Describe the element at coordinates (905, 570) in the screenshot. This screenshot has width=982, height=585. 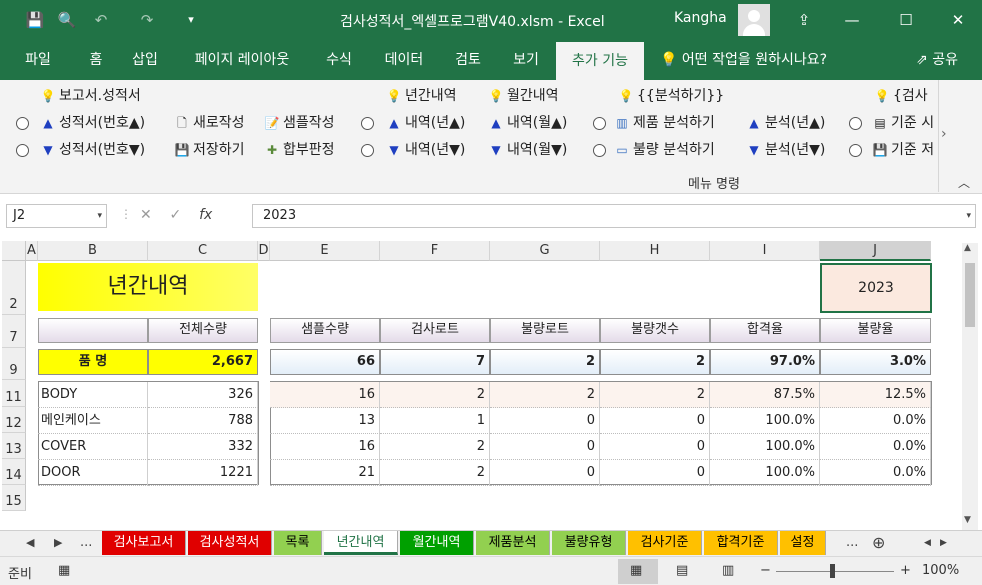
I see `zoom-in-icon: +` at that location.